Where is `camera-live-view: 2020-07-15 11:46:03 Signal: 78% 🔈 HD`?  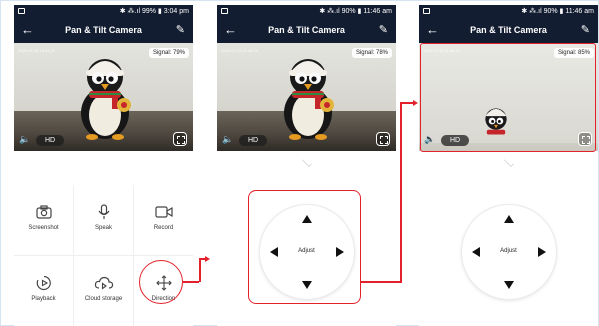 camera-live-view: 2020-07-15 11:46:03 Signal: 78% 🔈 HD is located at coordinates (306, 97).